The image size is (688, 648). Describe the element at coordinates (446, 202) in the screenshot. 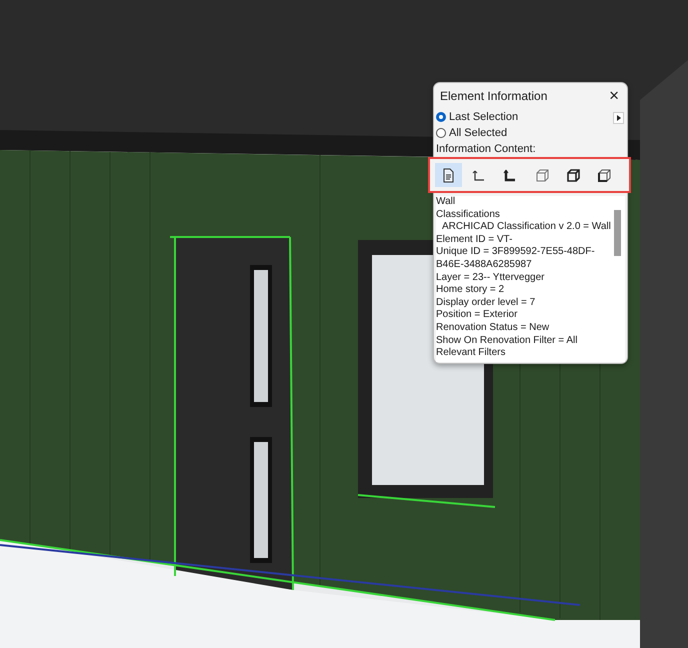

I see `info-line: Wall` at that location.